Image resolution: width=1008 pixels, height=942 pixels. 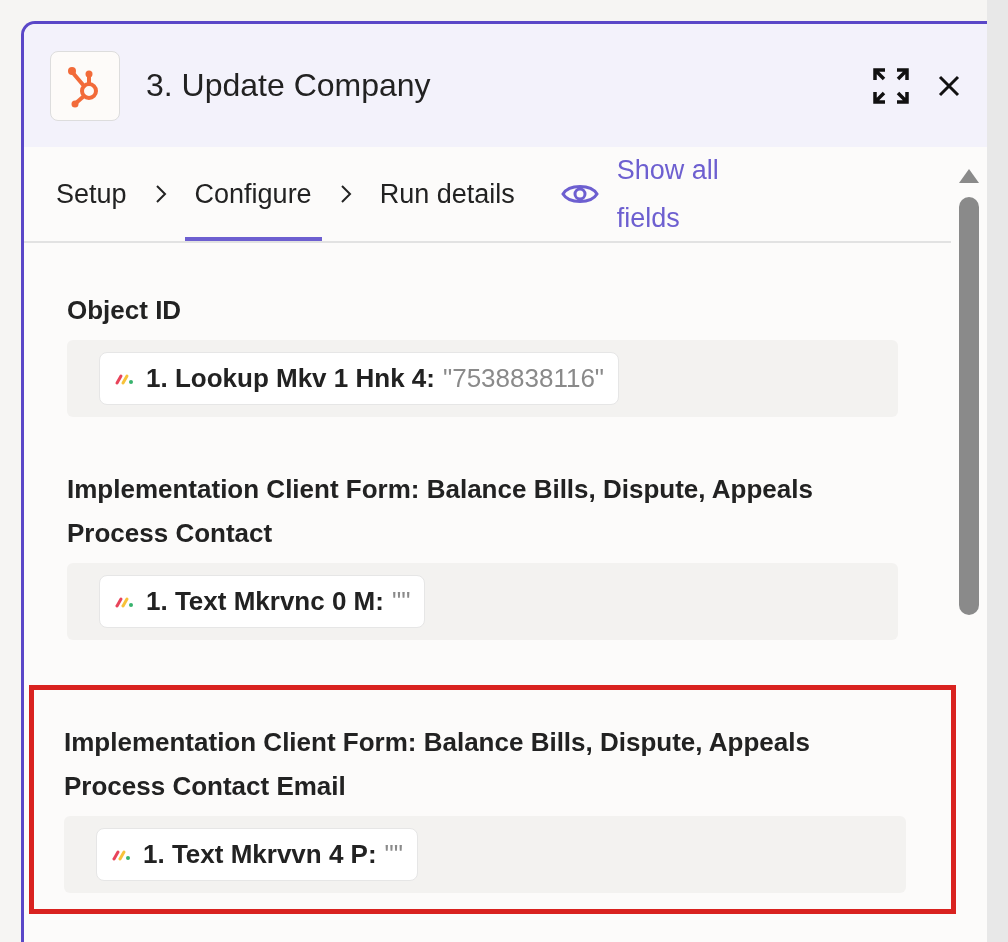 What do you see at coordinates (969, 406) in the screenshot?
I see `scrollbar-thumb` at bounding box center [969, 406].